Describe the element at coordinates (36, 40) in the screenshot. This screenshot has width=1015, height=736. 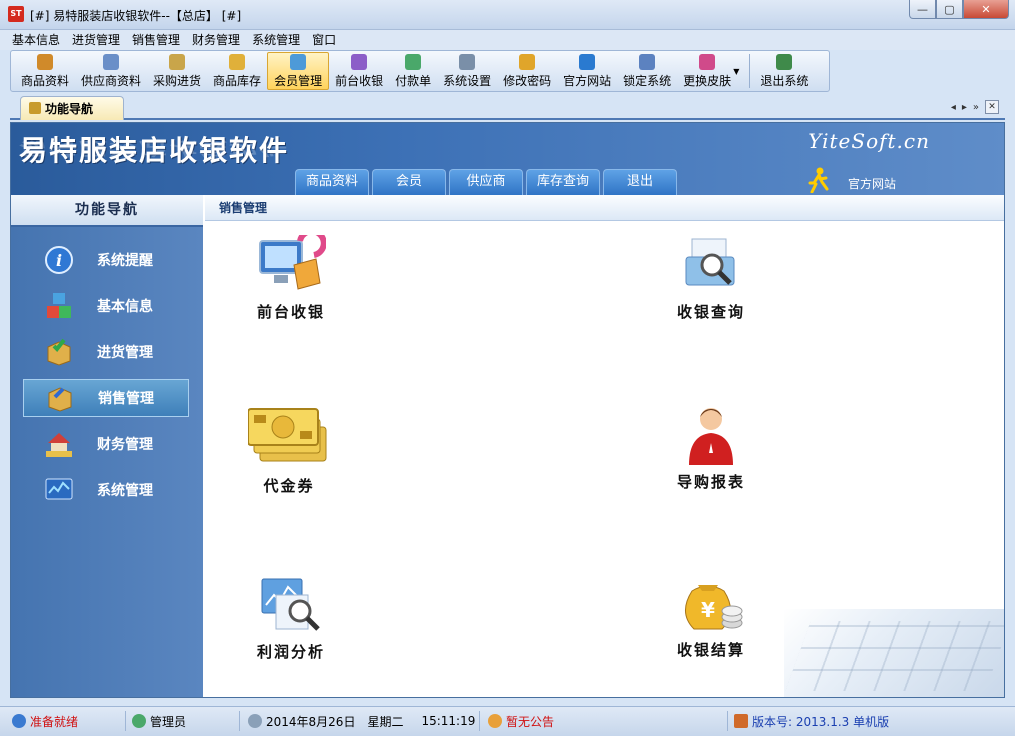
I see `menu-basic-info: 基本信息` at that location.